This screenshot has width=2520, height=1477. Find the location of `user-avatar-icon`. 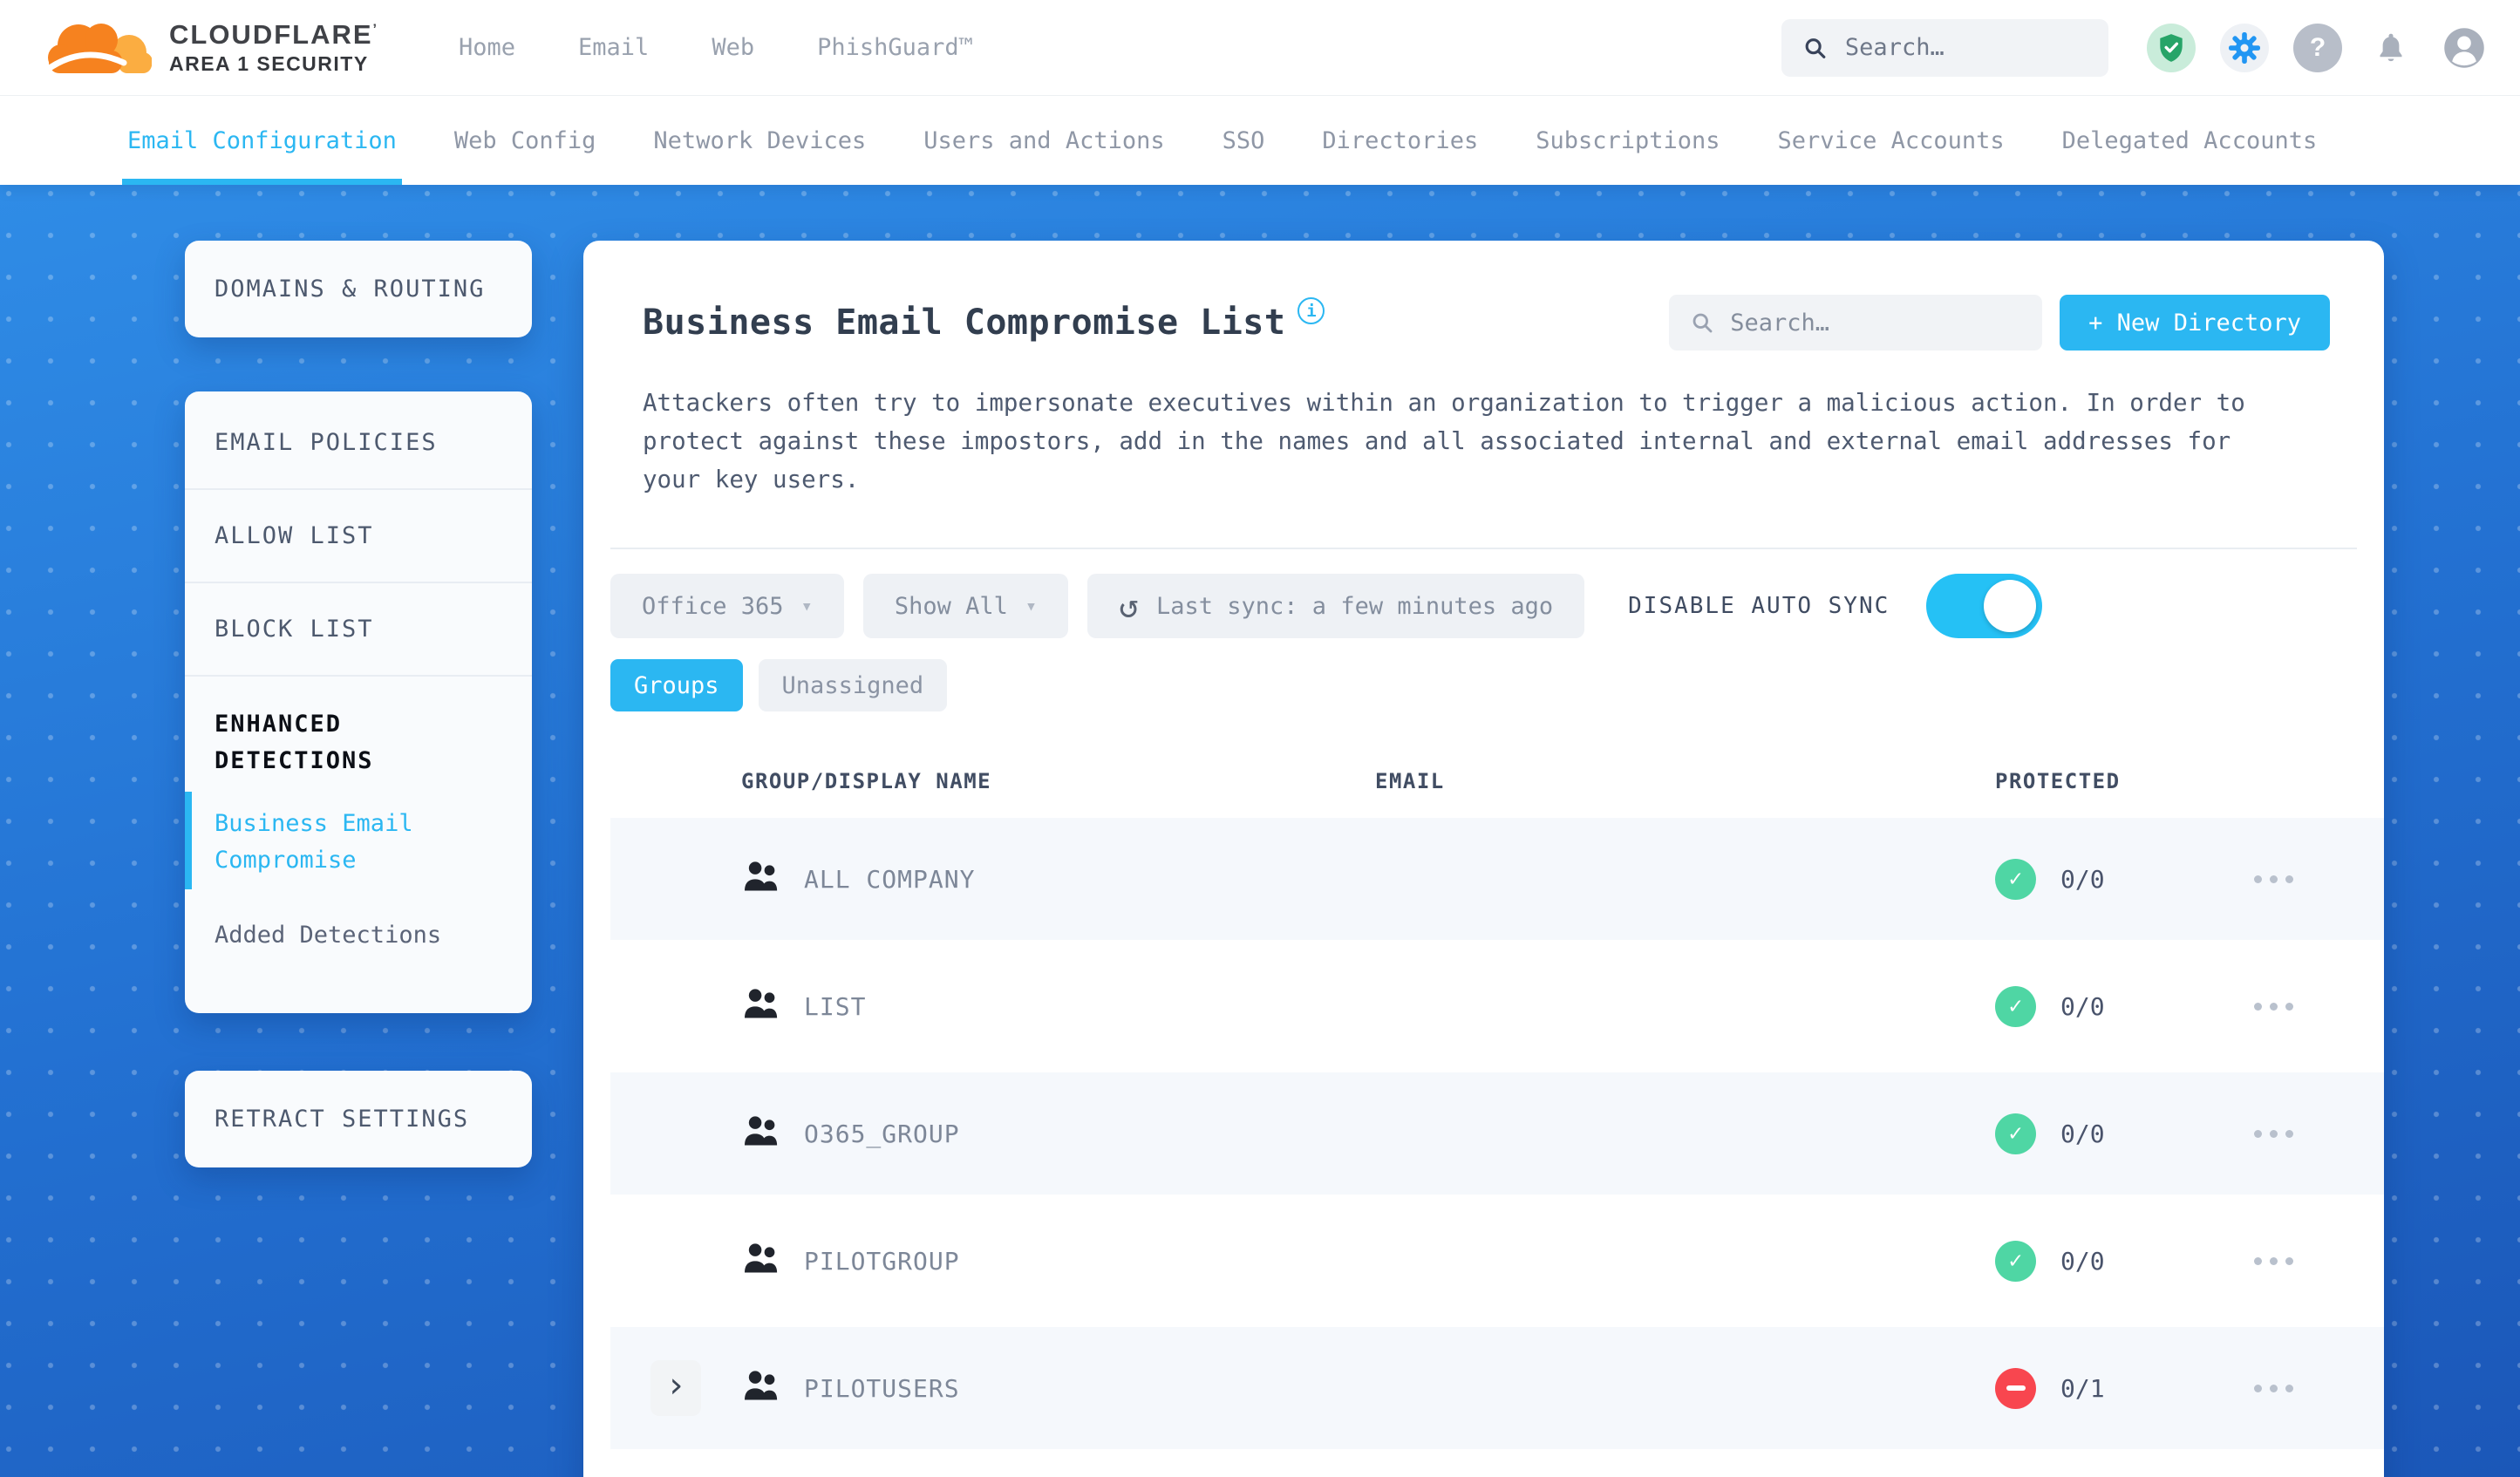

user-avatar-icon is located at coordinates (2464, 47).